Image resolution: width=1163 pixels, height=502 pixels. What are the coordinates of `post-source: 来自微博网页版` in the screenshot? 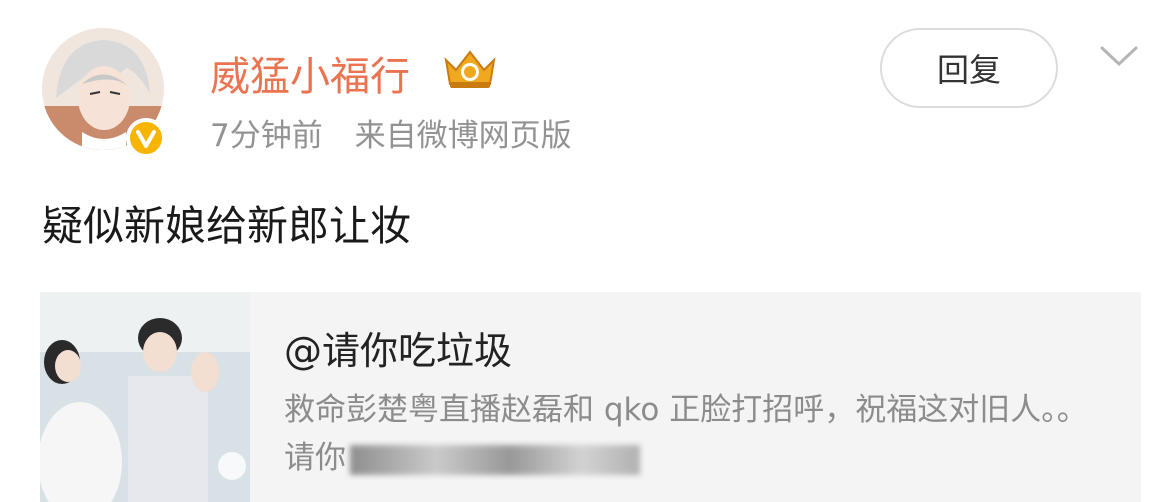 It's located at (463, 136).